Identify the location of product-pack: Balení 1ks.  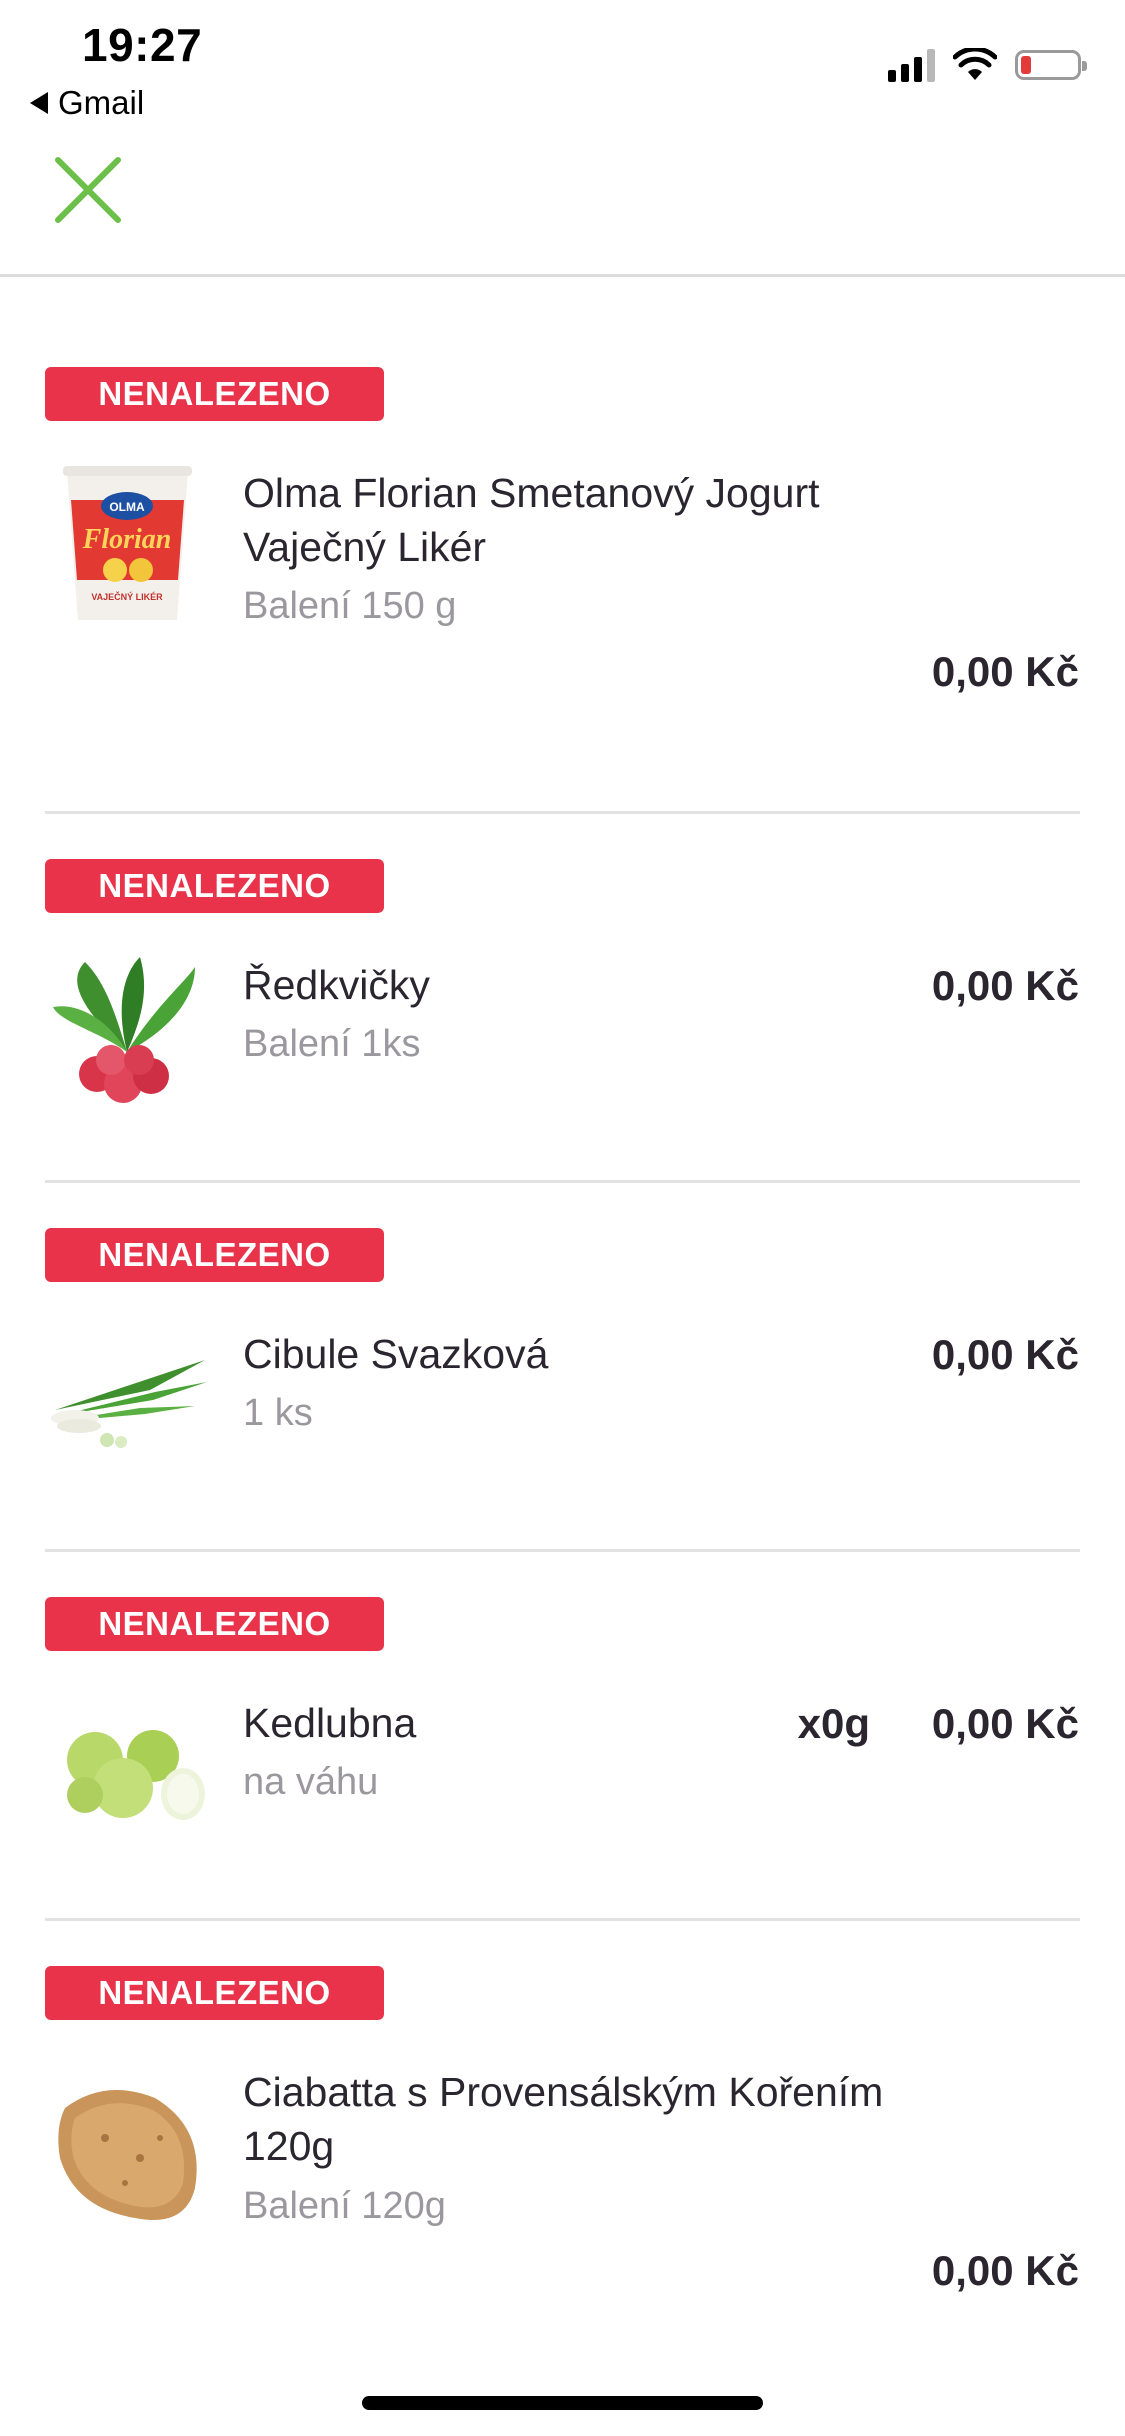
(332, 1044).